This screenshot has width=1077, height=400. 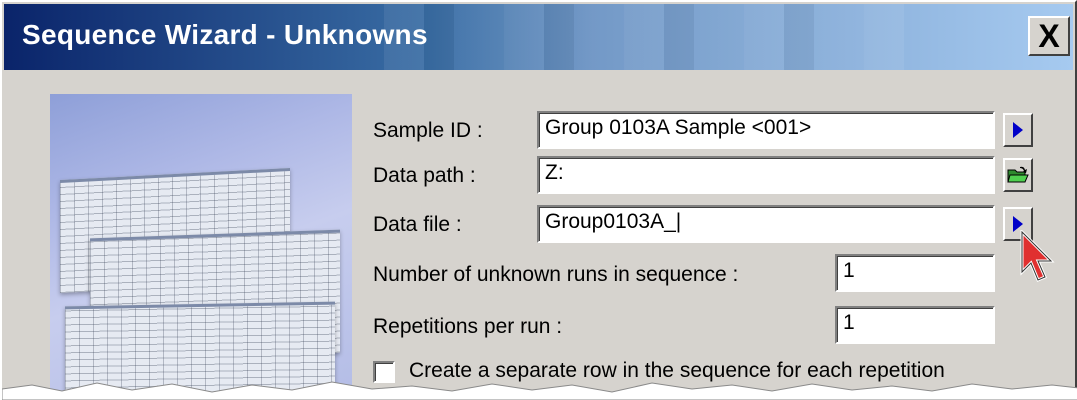 What do you see at coordinates (417, 224) in the screenshot?
I see `data-file-label: Data file :` at bounding box center [417, 224].